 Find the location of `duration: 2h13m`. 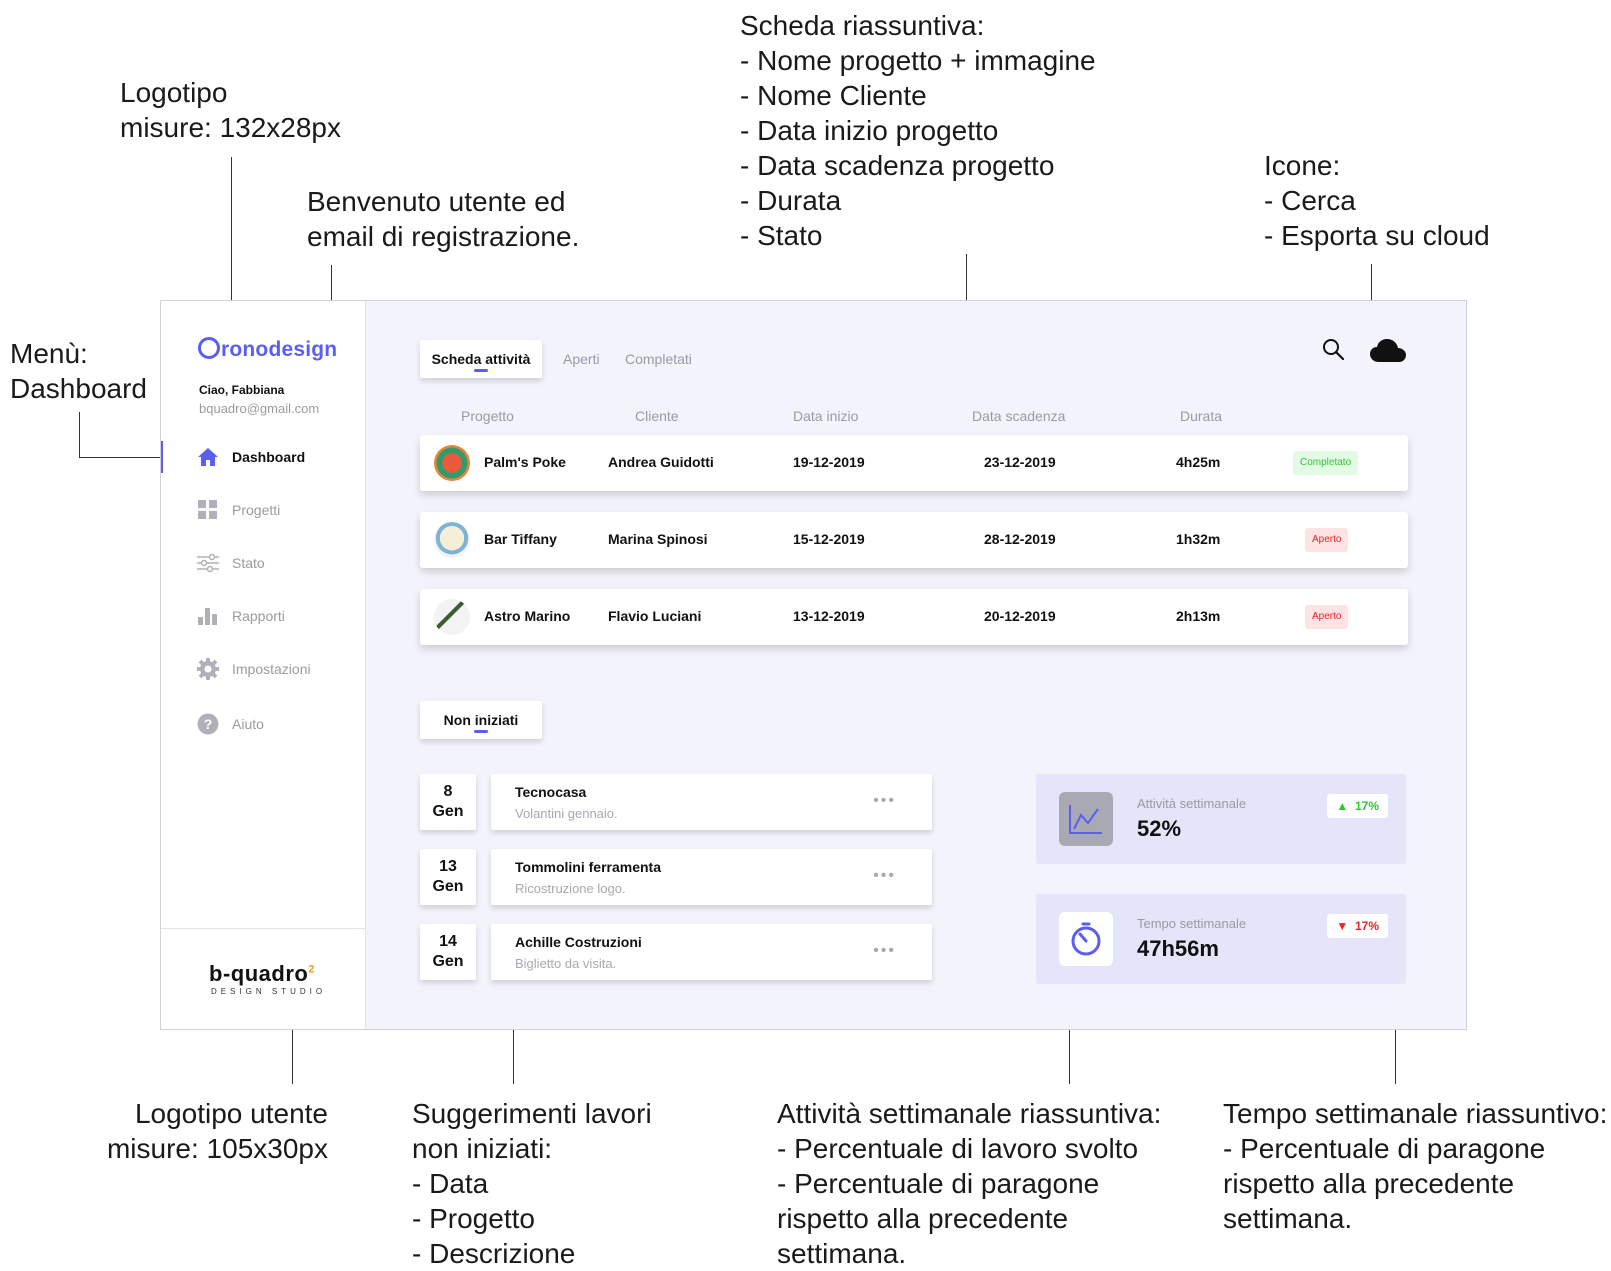

duration: 2h13m is located at coordinates (1198, 616).